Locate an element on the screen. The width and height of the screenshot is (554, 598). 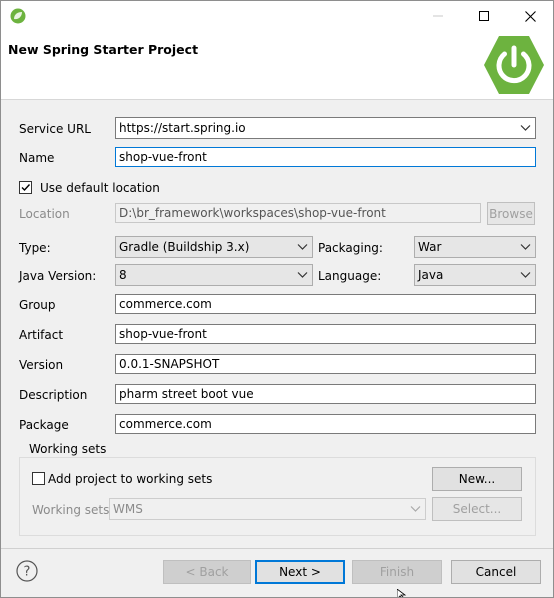
minimize-icon is located at coordinates (438, 16).